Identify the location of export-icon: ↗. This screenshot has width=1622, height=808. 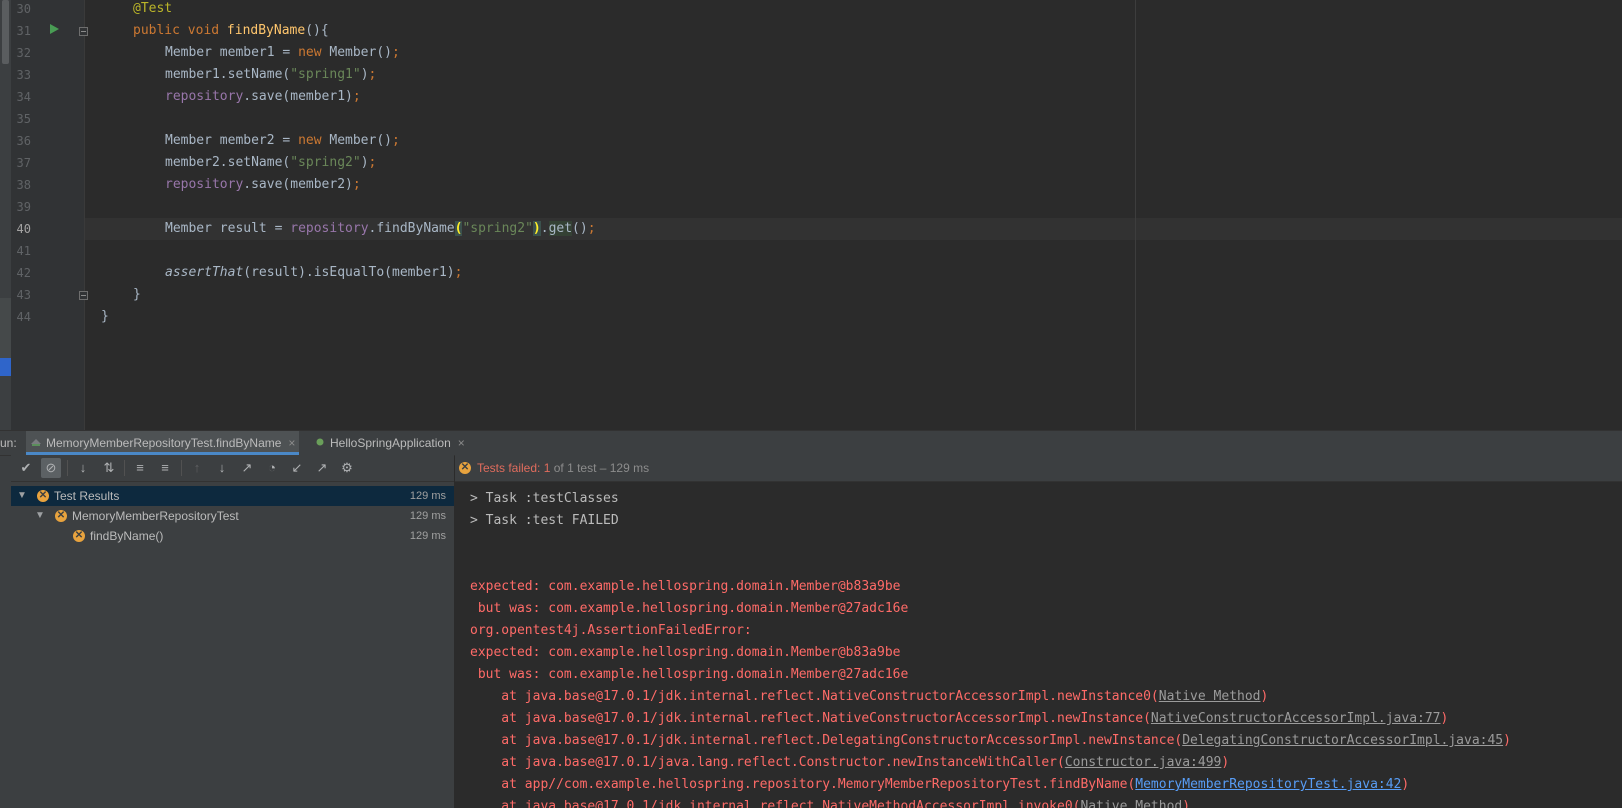
(322, 468).